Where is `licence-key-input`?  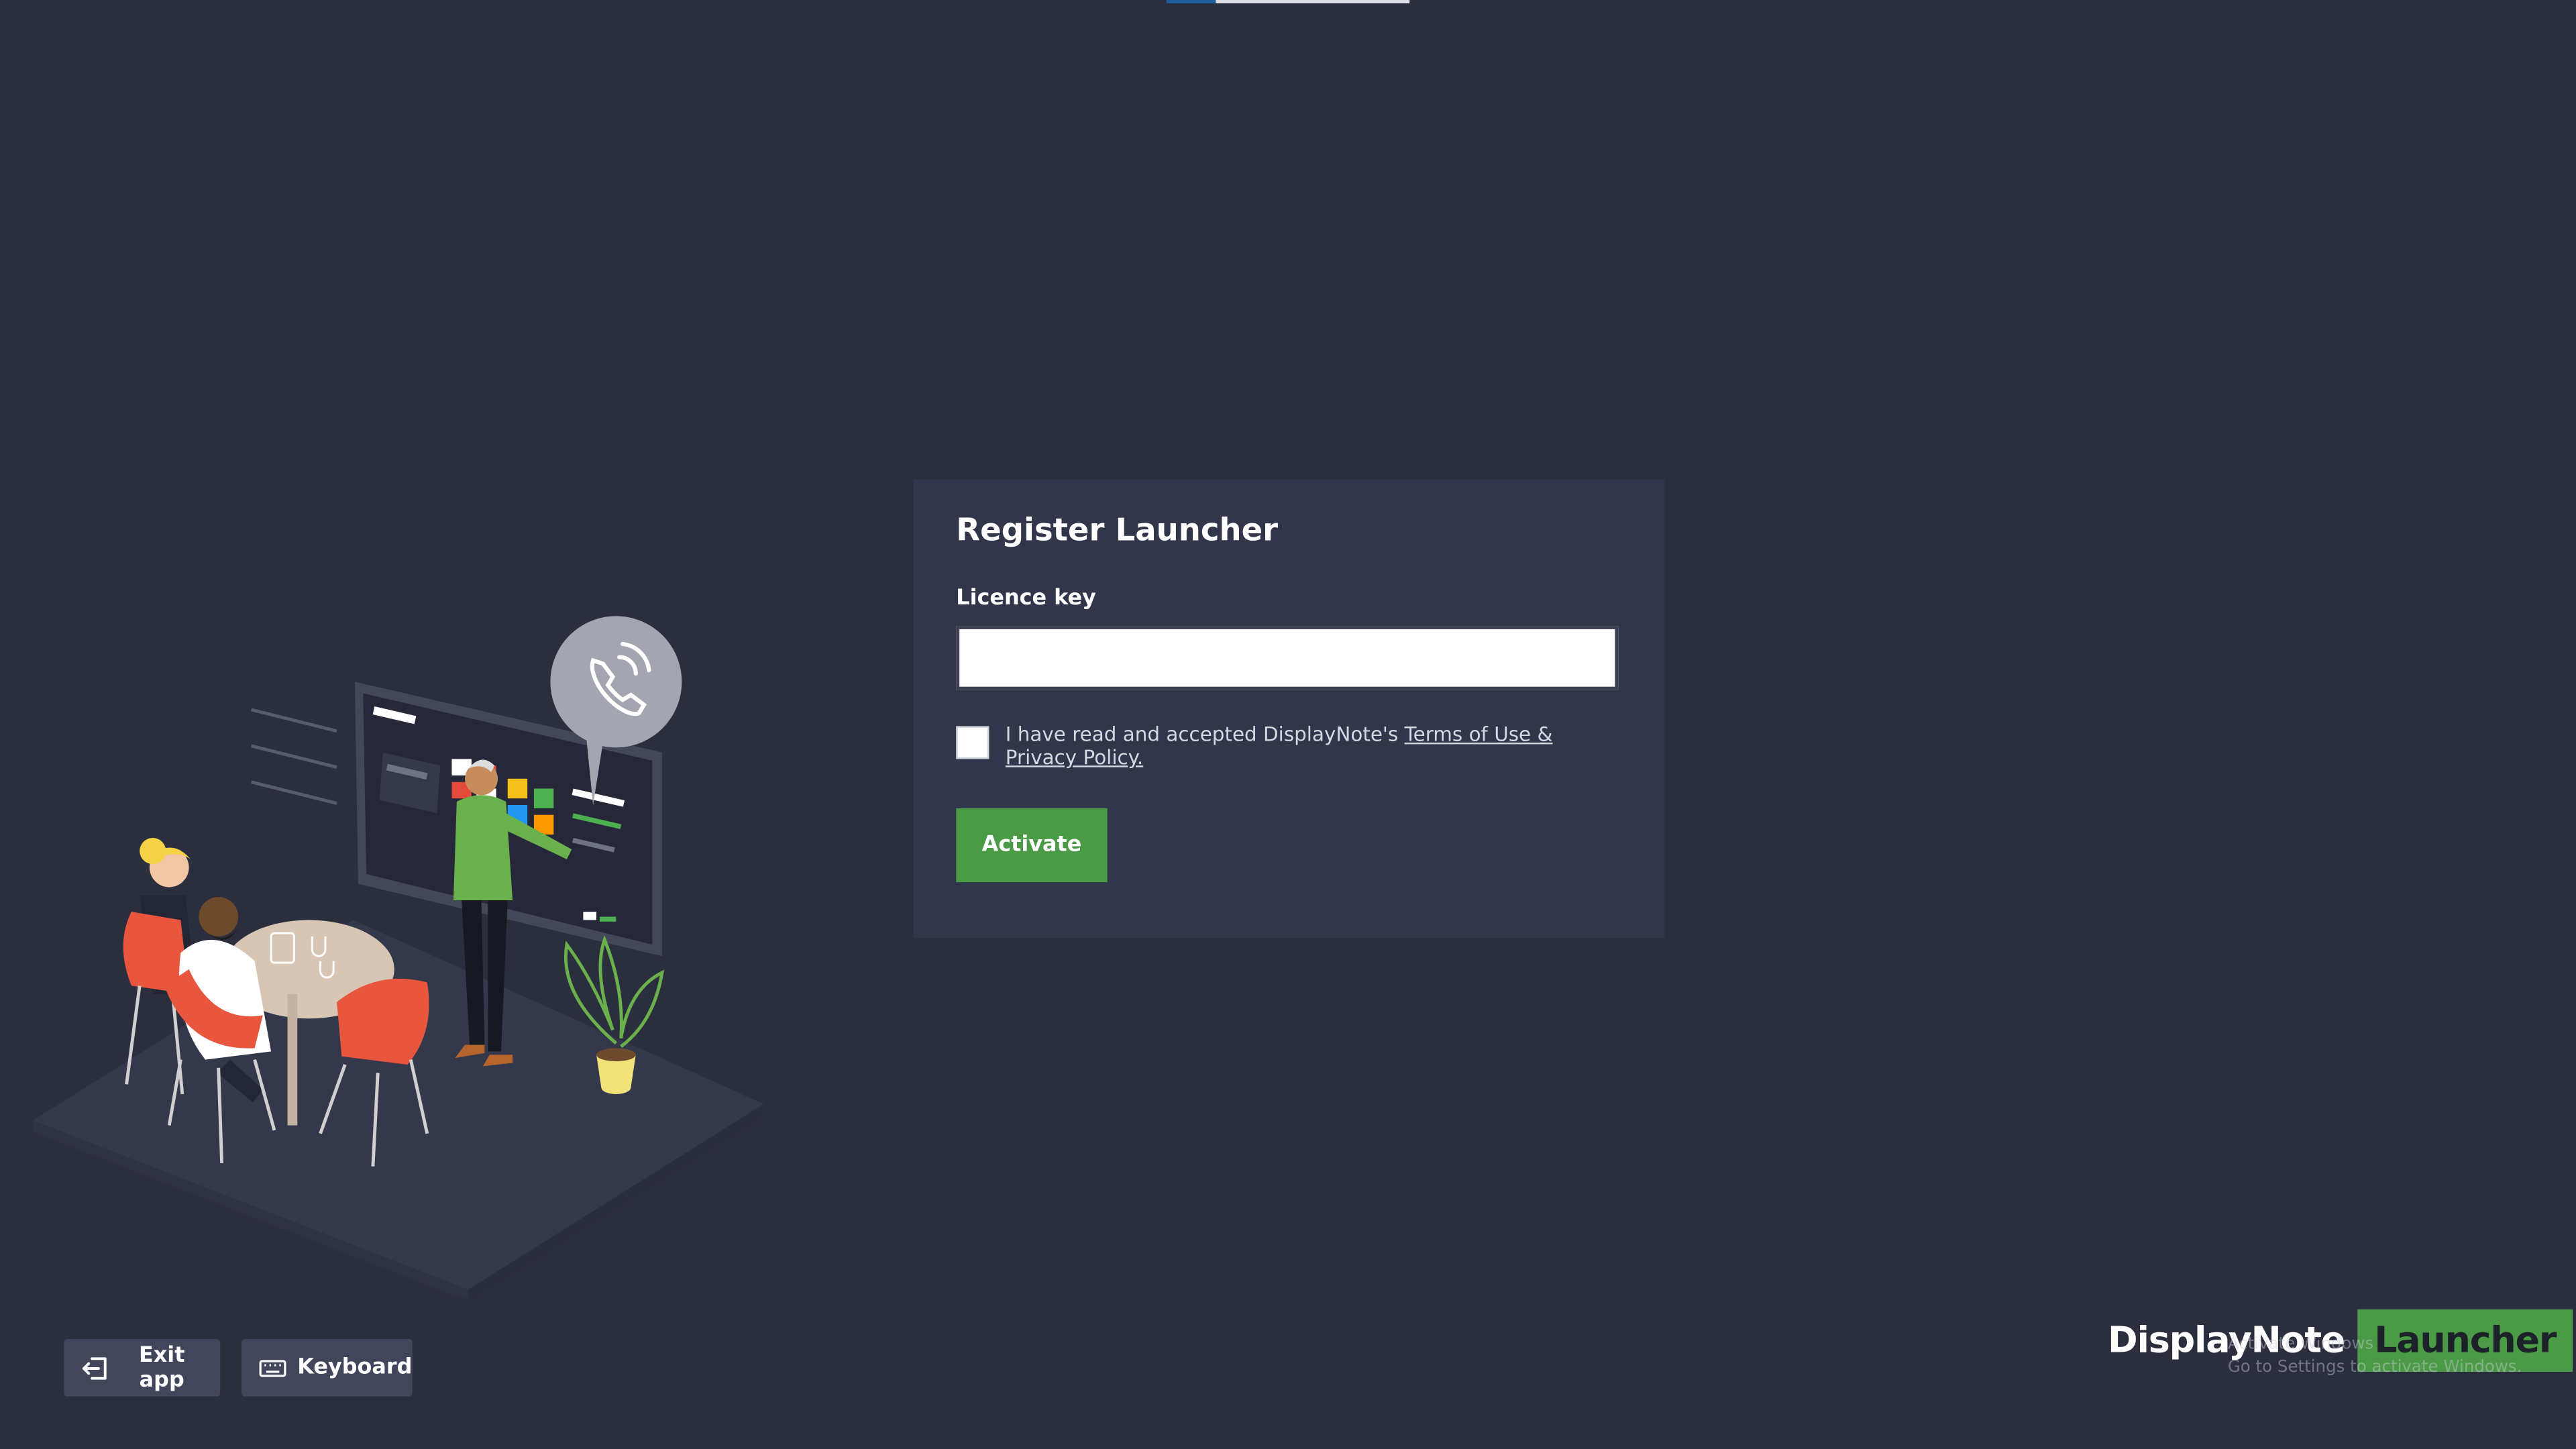
licence-key-input is located at coordinates (1287, 658).